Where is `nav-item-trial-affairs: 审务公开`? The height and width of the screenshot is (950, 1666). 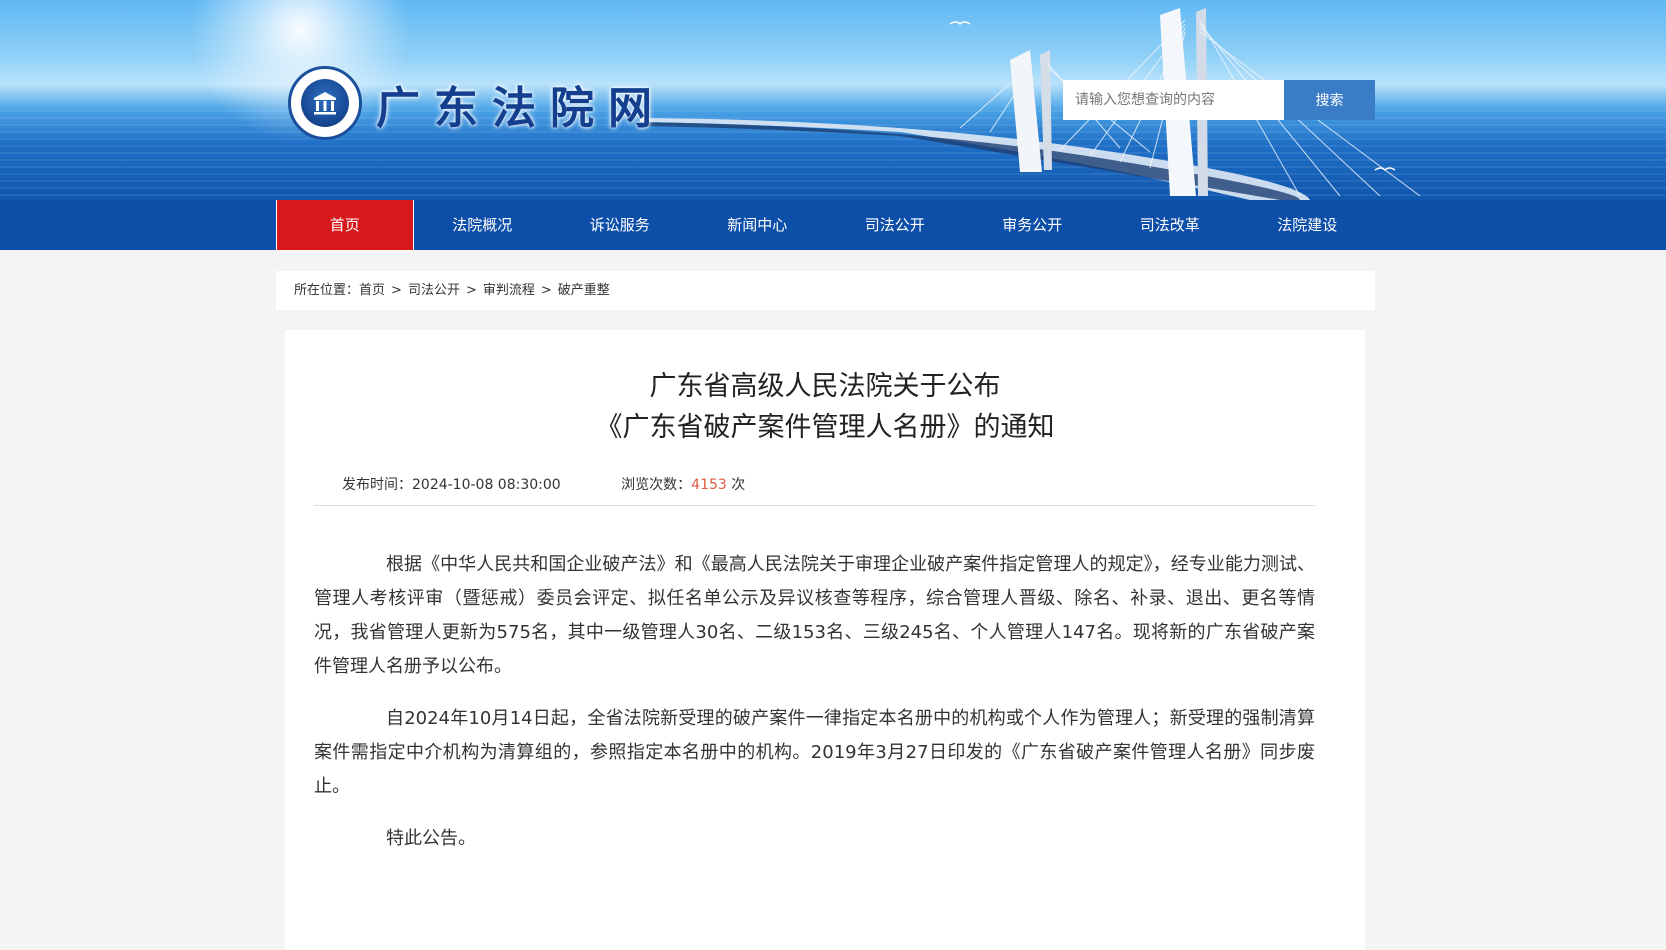 nav-item-trial-affairs: 审务公开 is located at coordinates (1033, 225).